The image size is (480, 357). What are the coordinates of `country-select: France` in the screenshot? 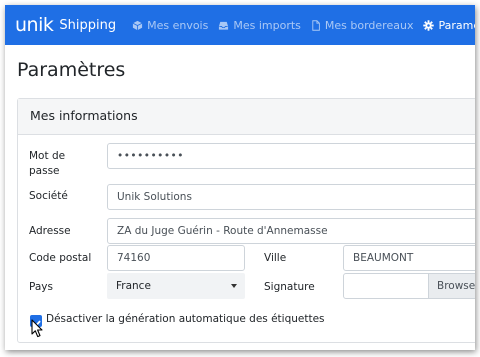 It's located at (176, 286).